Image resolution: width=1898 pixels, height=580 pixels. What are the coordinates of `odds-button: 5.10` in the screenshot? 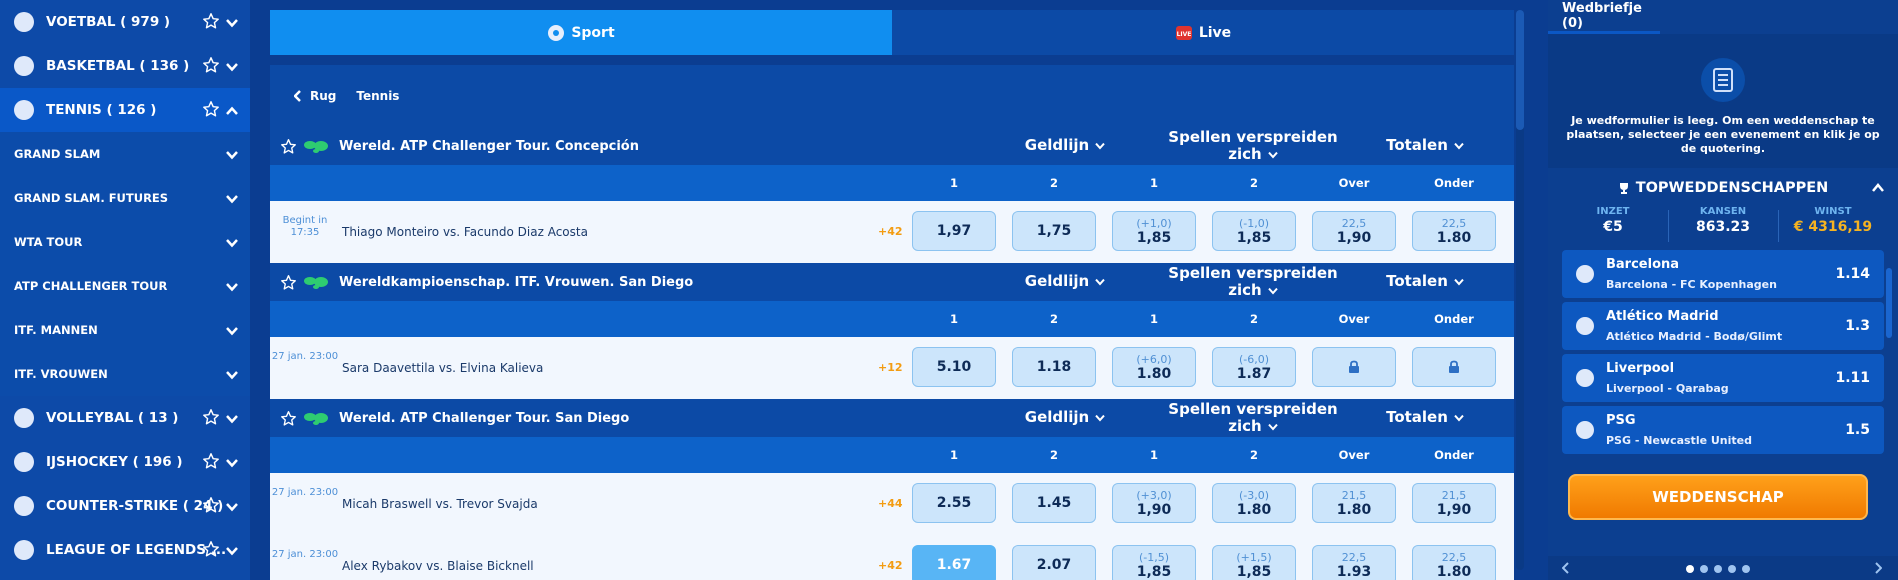 It's located at (954, 367).